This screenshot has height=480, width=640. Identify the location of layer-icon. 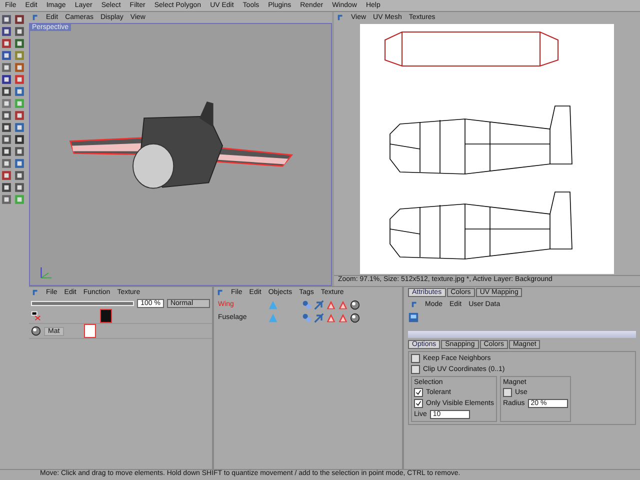
(36, 316).